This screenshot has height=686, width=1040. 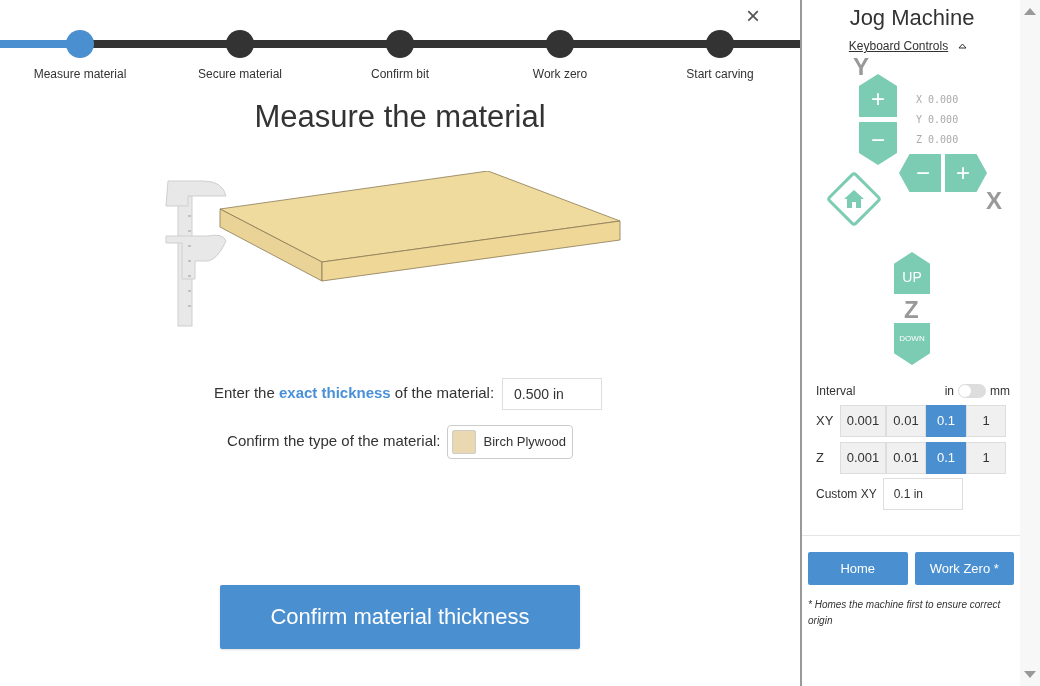 I want to click on sidebar-title: Jog Machine, so click(x=912, y=18).